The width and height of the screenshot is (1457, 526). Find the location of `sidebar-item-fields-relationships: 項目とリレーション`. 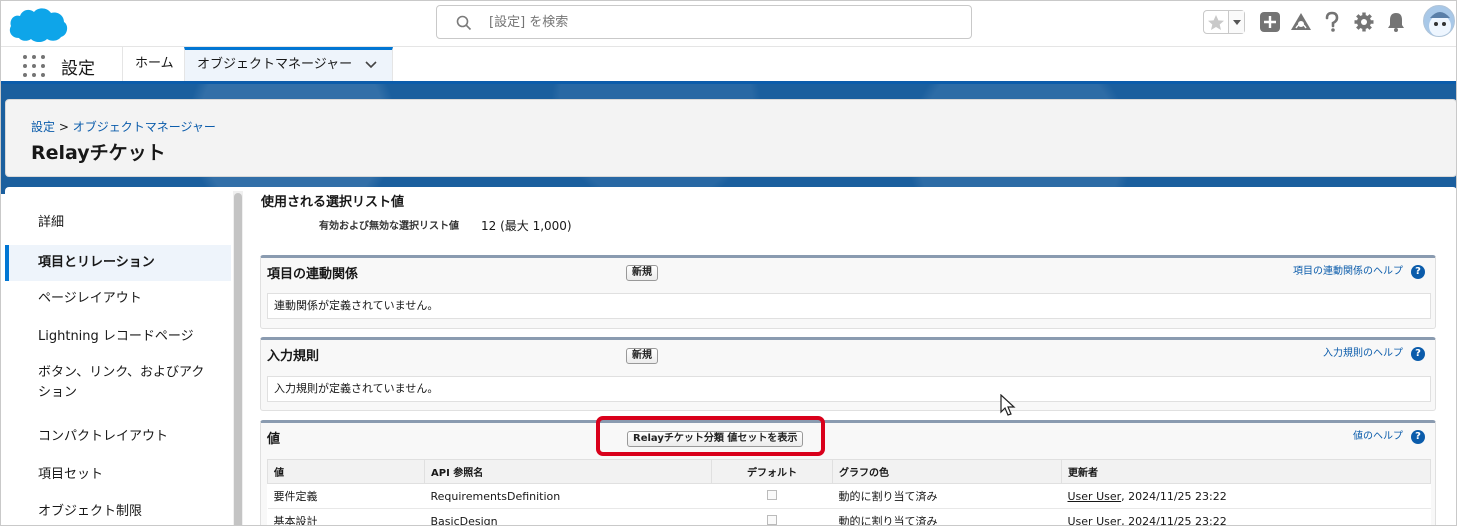

sidebar-item-fields-relationships: 項目とリレーション is located at coordinates (118, 263).